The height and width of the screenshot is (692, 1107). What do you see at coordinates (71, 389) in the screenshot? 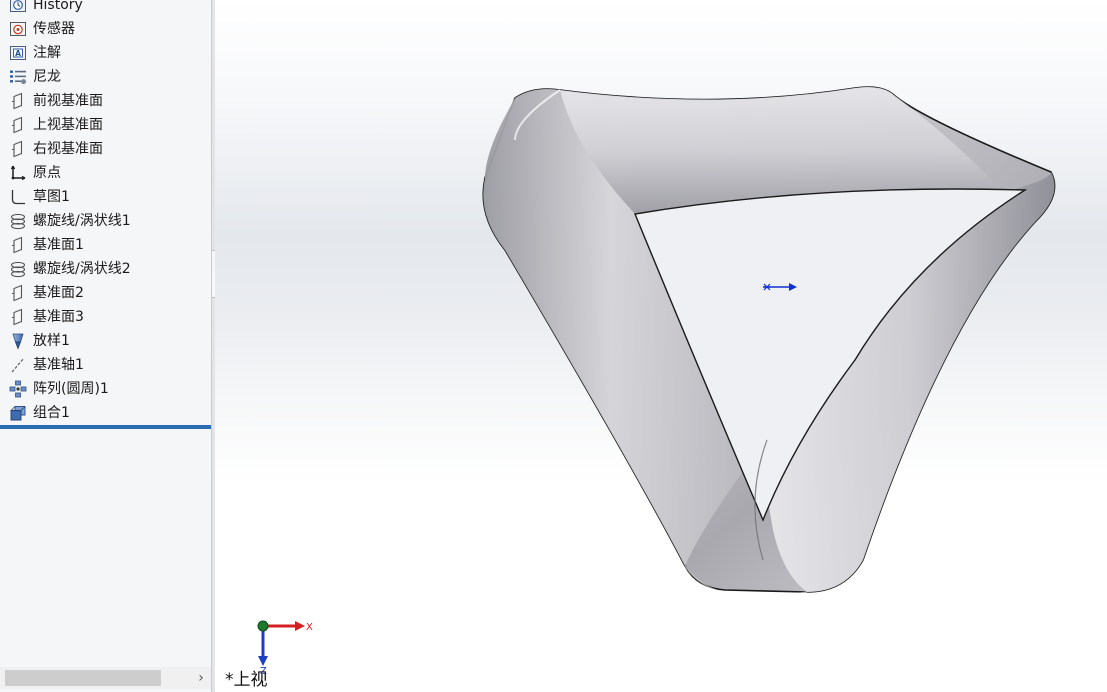
I see `tree-item-label: 阵列(圆周)1` at bounding box center [71, 389].